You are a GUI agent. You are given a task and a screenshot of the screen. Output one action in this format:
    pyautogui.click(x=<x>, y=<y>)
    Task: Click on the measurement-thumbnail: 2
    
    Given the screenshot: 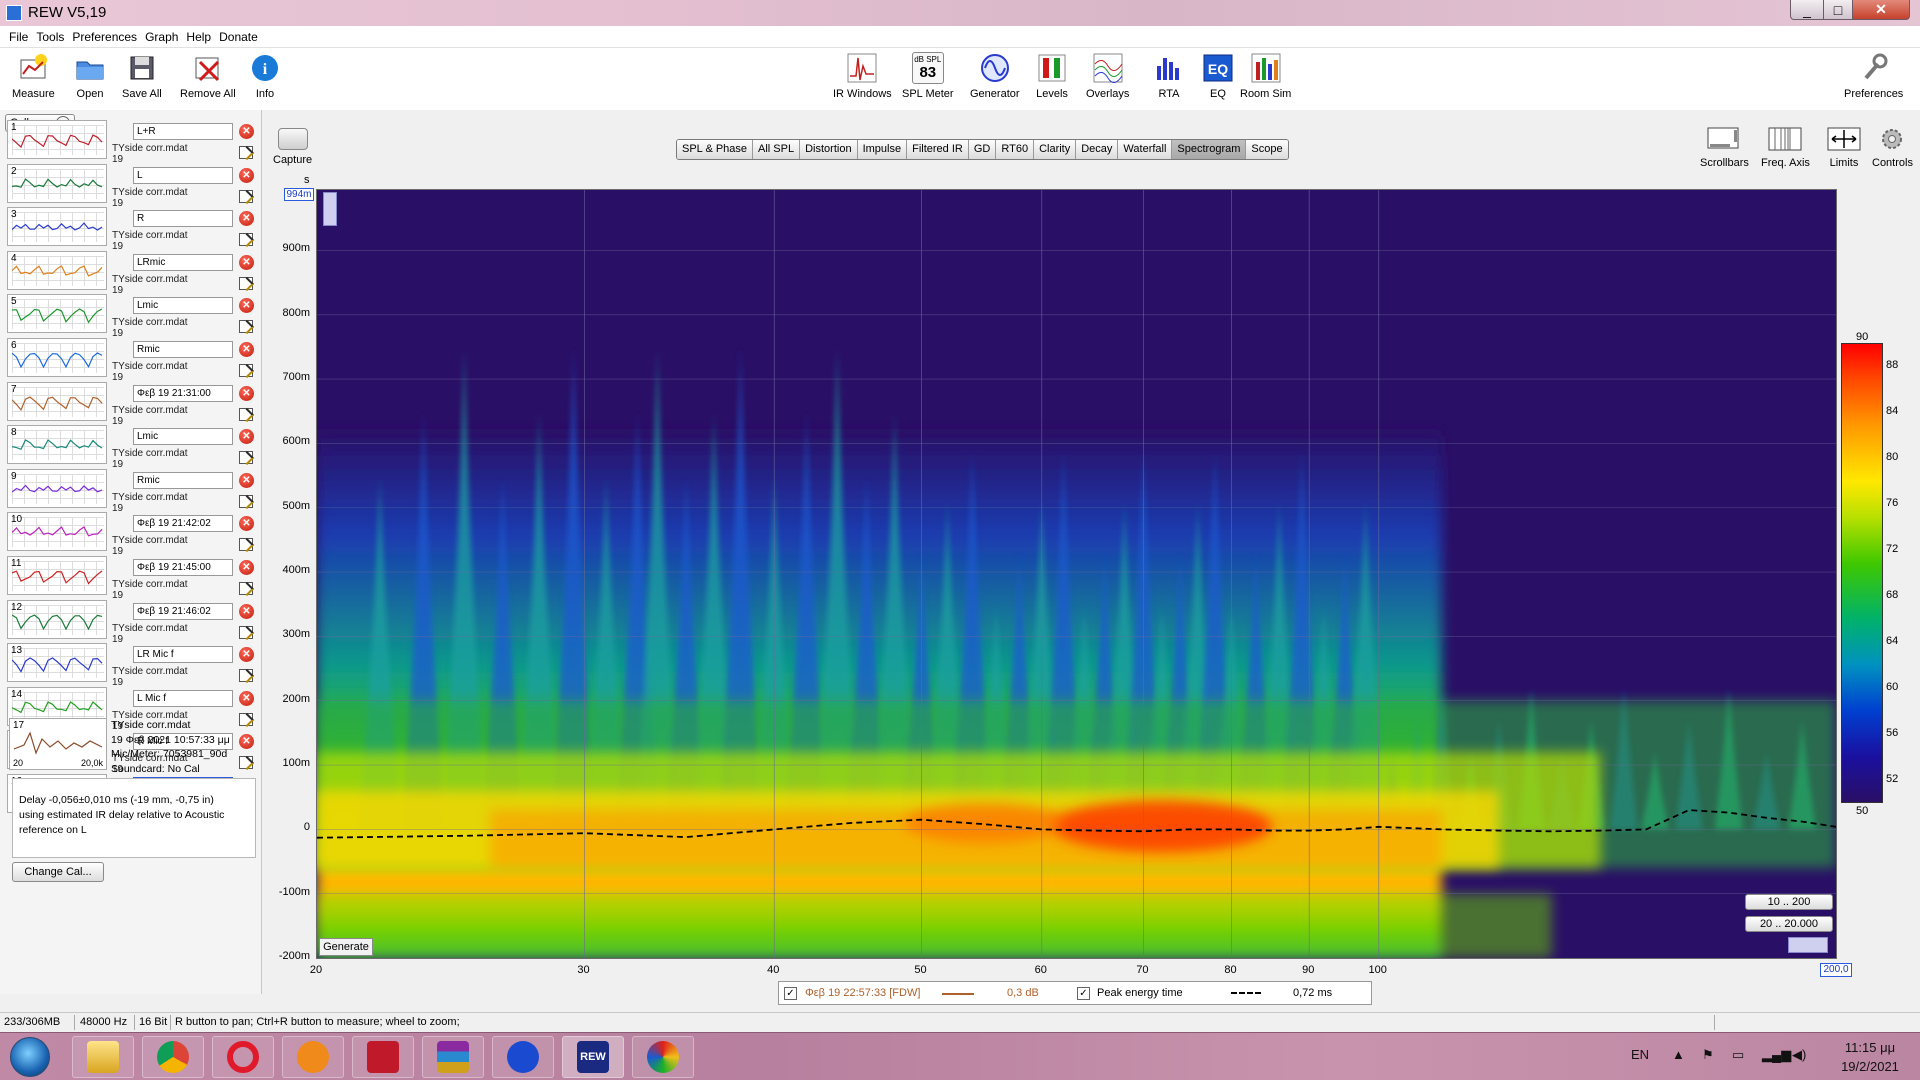 What is the action you would take?
    pyautogui.click(x=57, y=183)
    